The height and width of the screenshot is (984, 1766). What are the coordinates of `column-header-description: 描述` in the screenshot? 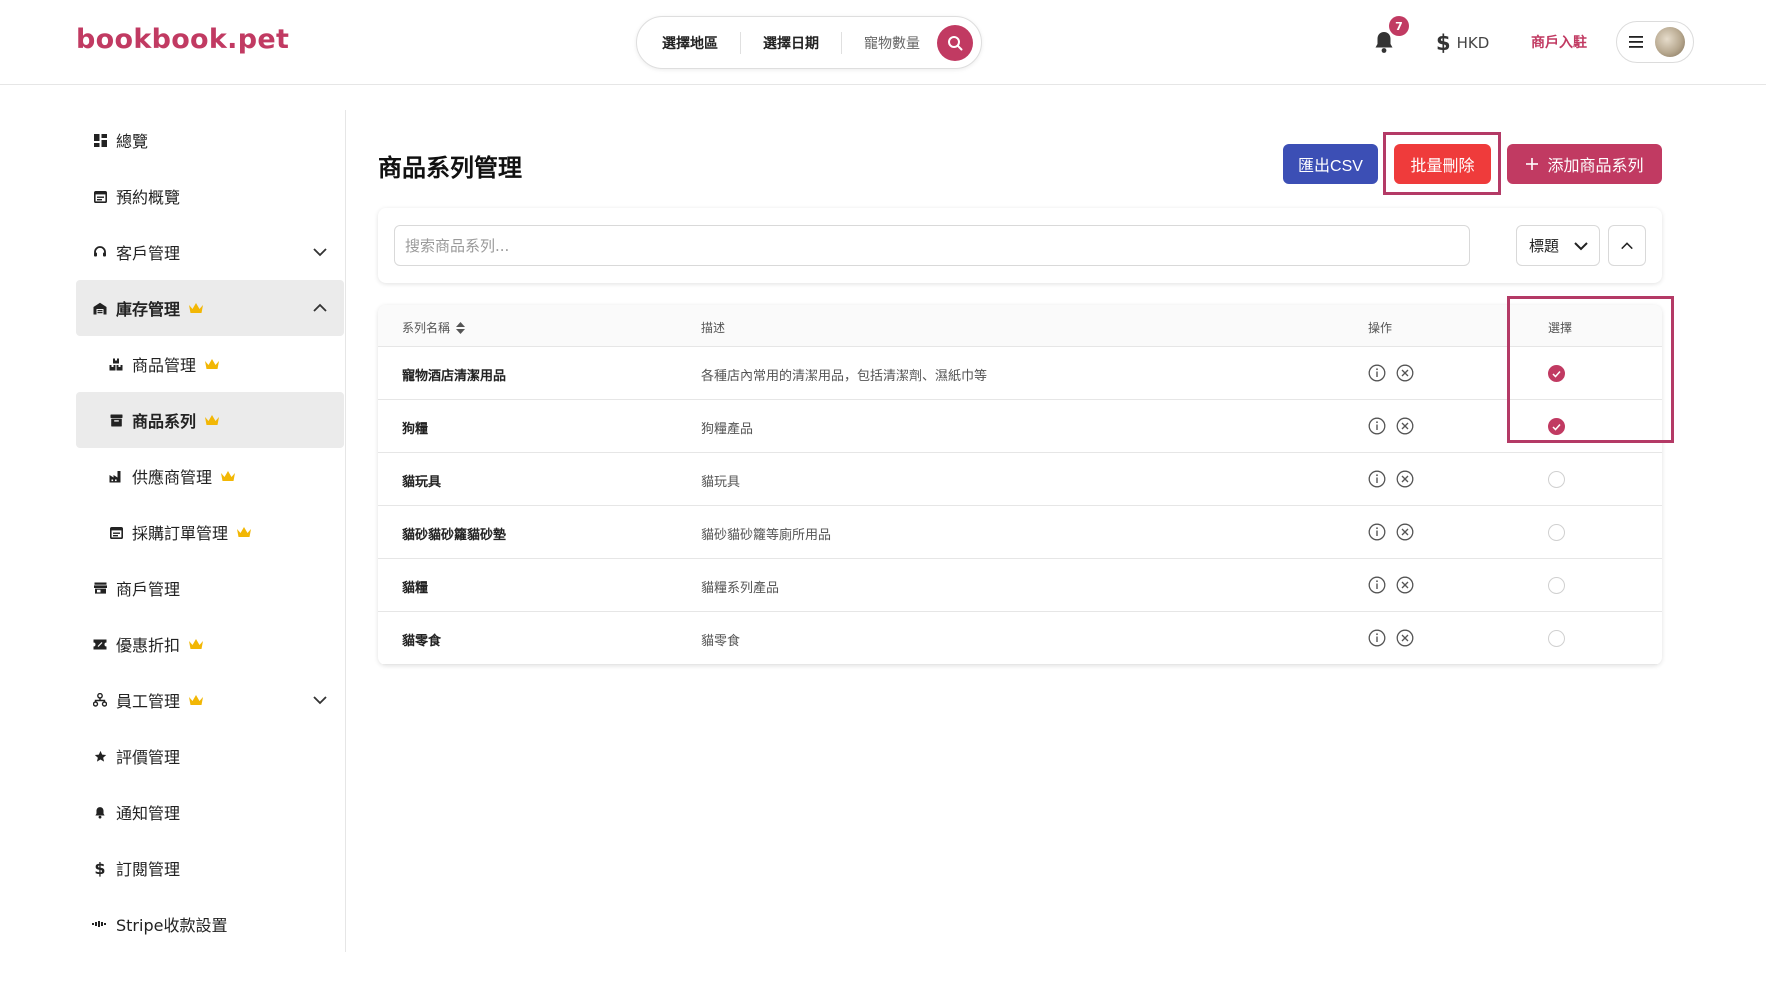 It's located at (713, 328).